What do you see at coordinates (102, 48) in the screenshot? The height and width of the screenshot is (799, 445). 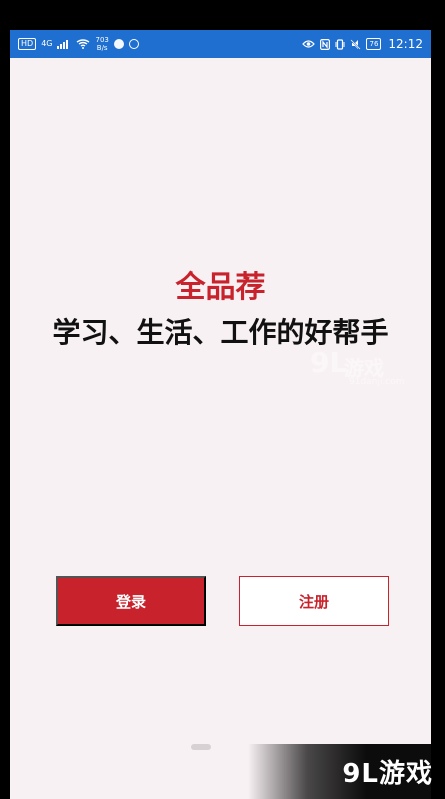 I see `network-speed-unit: B/s` at bounding box center [102, 48].